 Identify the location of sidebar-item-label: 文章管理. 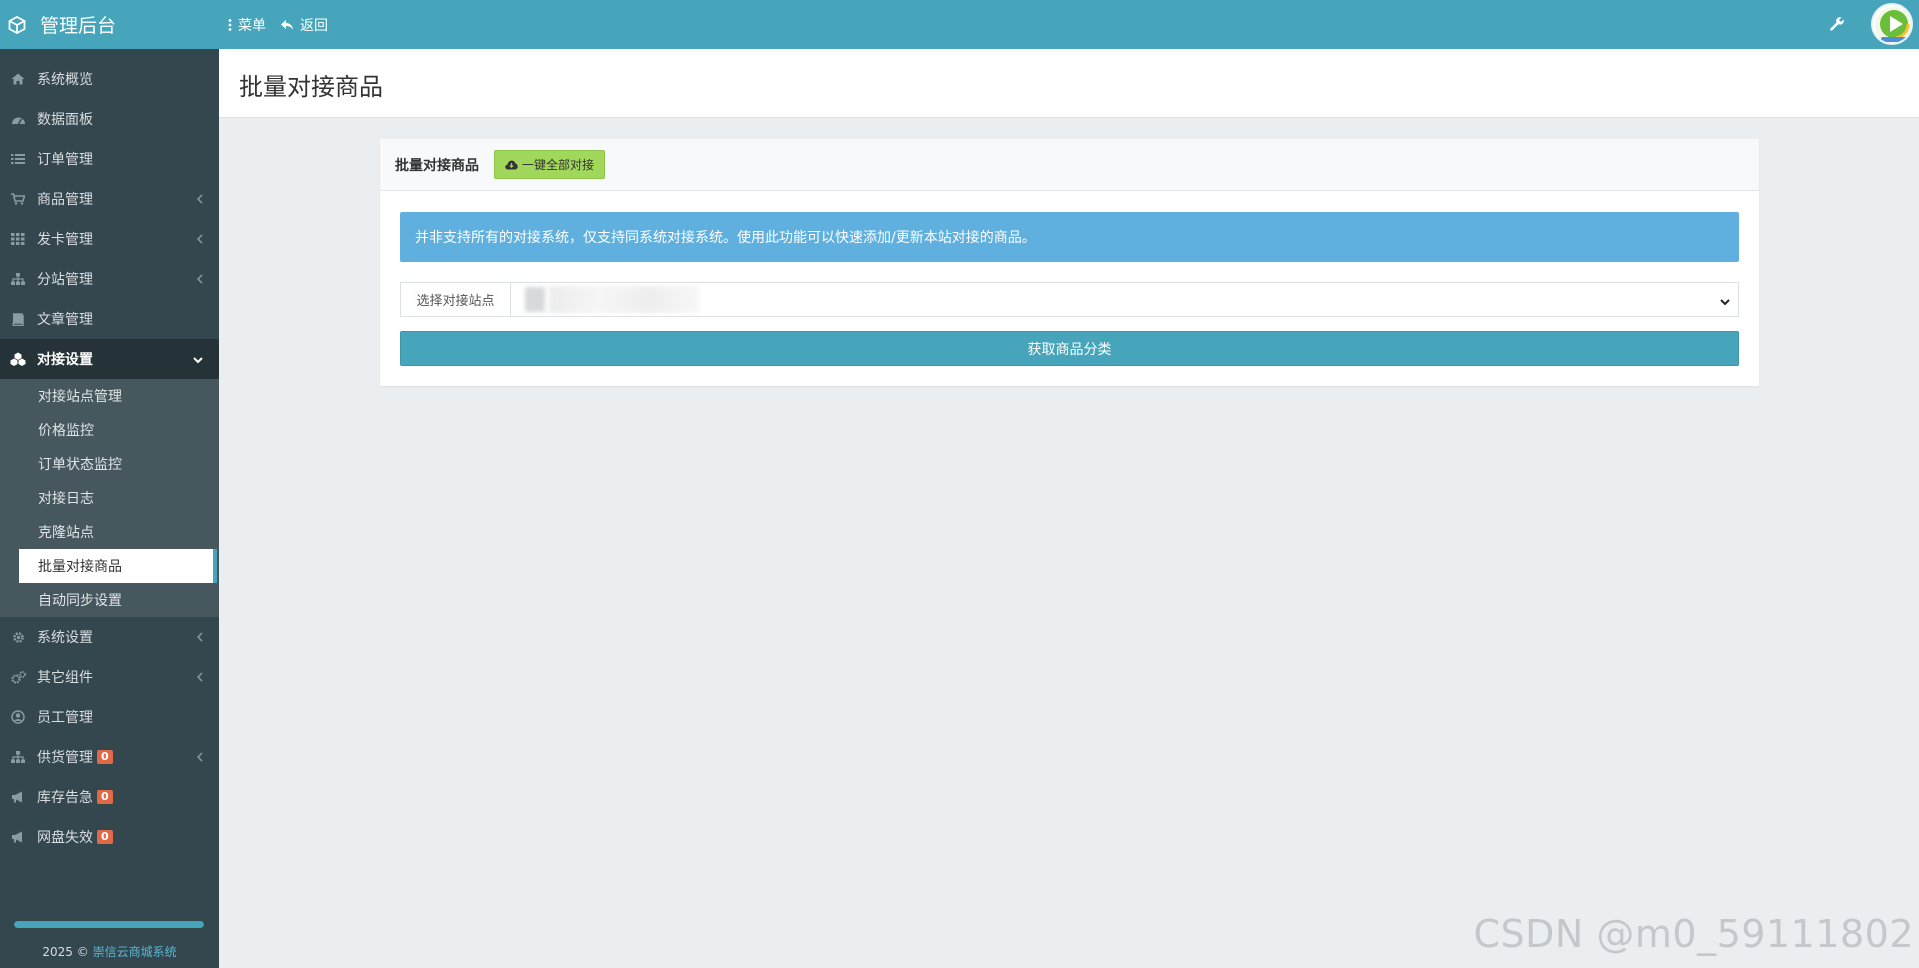
(65, 320).